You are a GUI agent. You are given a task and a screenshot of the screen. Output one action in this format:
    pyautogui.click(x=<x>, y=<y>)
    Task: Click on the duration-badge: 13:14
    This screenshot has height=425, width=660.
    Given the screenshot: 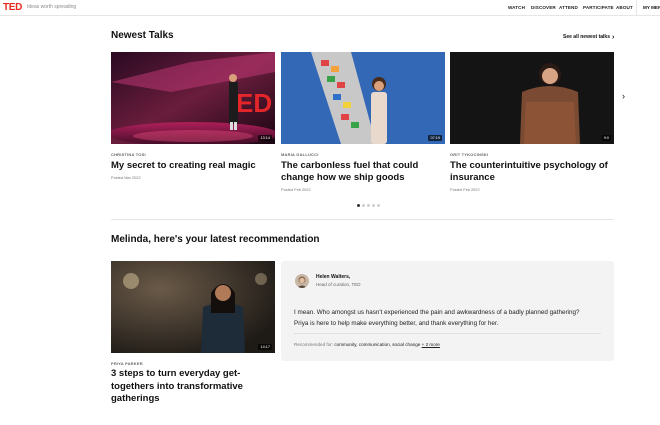 What is the action you would take?
    pyautogui.click(x=265, y=138)
    